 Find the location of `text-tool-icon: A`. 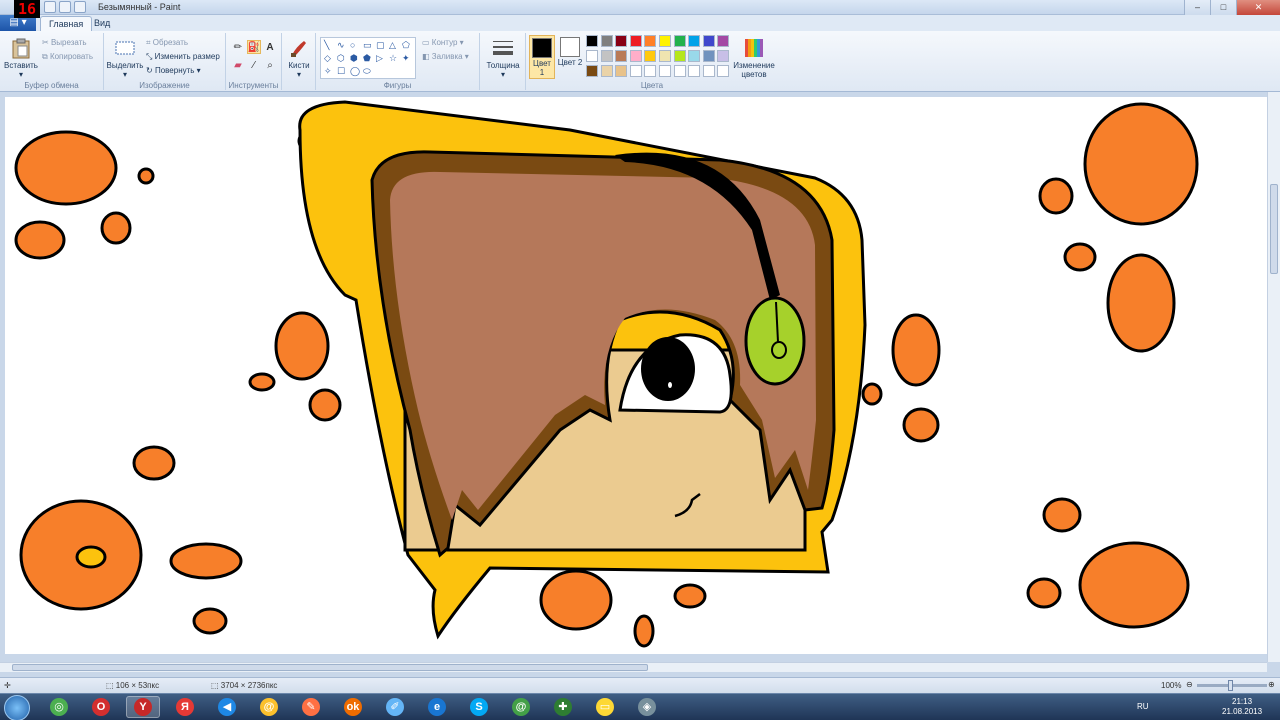

text-tool-icon: A is located at coordinates (270, 47).